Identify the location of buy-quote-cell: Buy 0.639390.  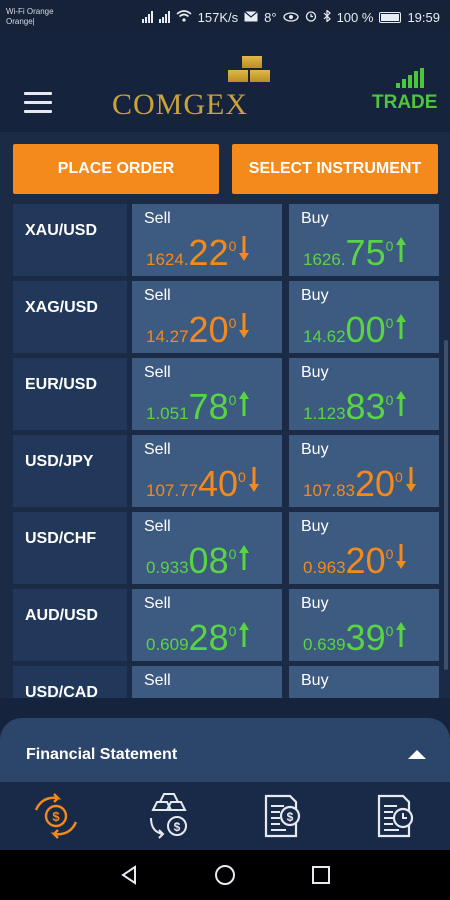
(364, 625).